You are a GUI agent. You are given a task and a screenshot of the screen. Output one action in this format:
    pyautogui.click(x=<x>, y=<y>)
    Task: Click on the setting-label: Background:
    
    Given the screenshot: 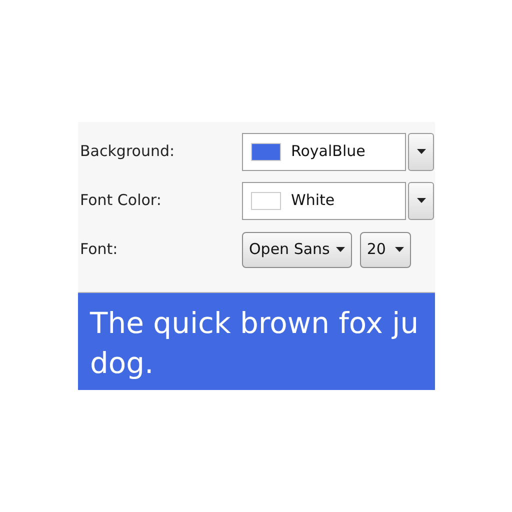 What is the action you would take?
    pyautogui.click(x=128, y=151)
    